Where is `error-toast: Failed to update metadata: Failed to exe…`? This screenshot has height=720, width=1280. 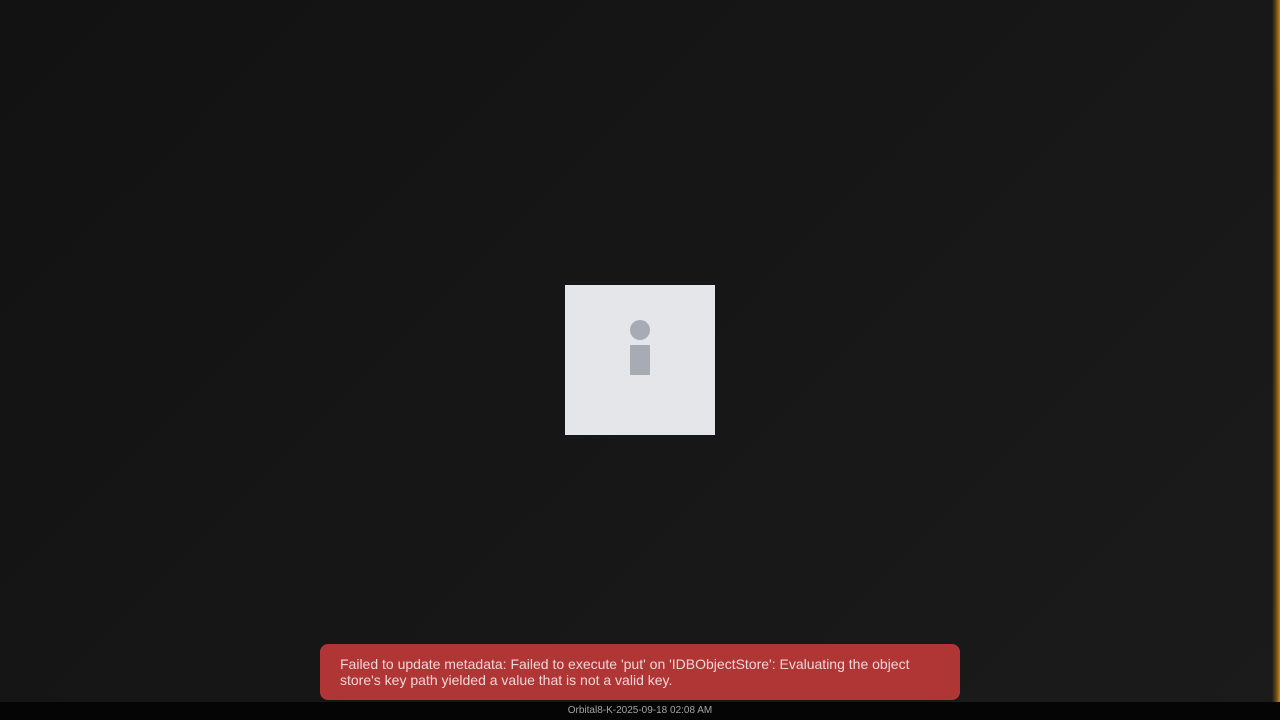
error-toast: Failed to update metadata: Failed to exe… is located at coordinates (640, 672).